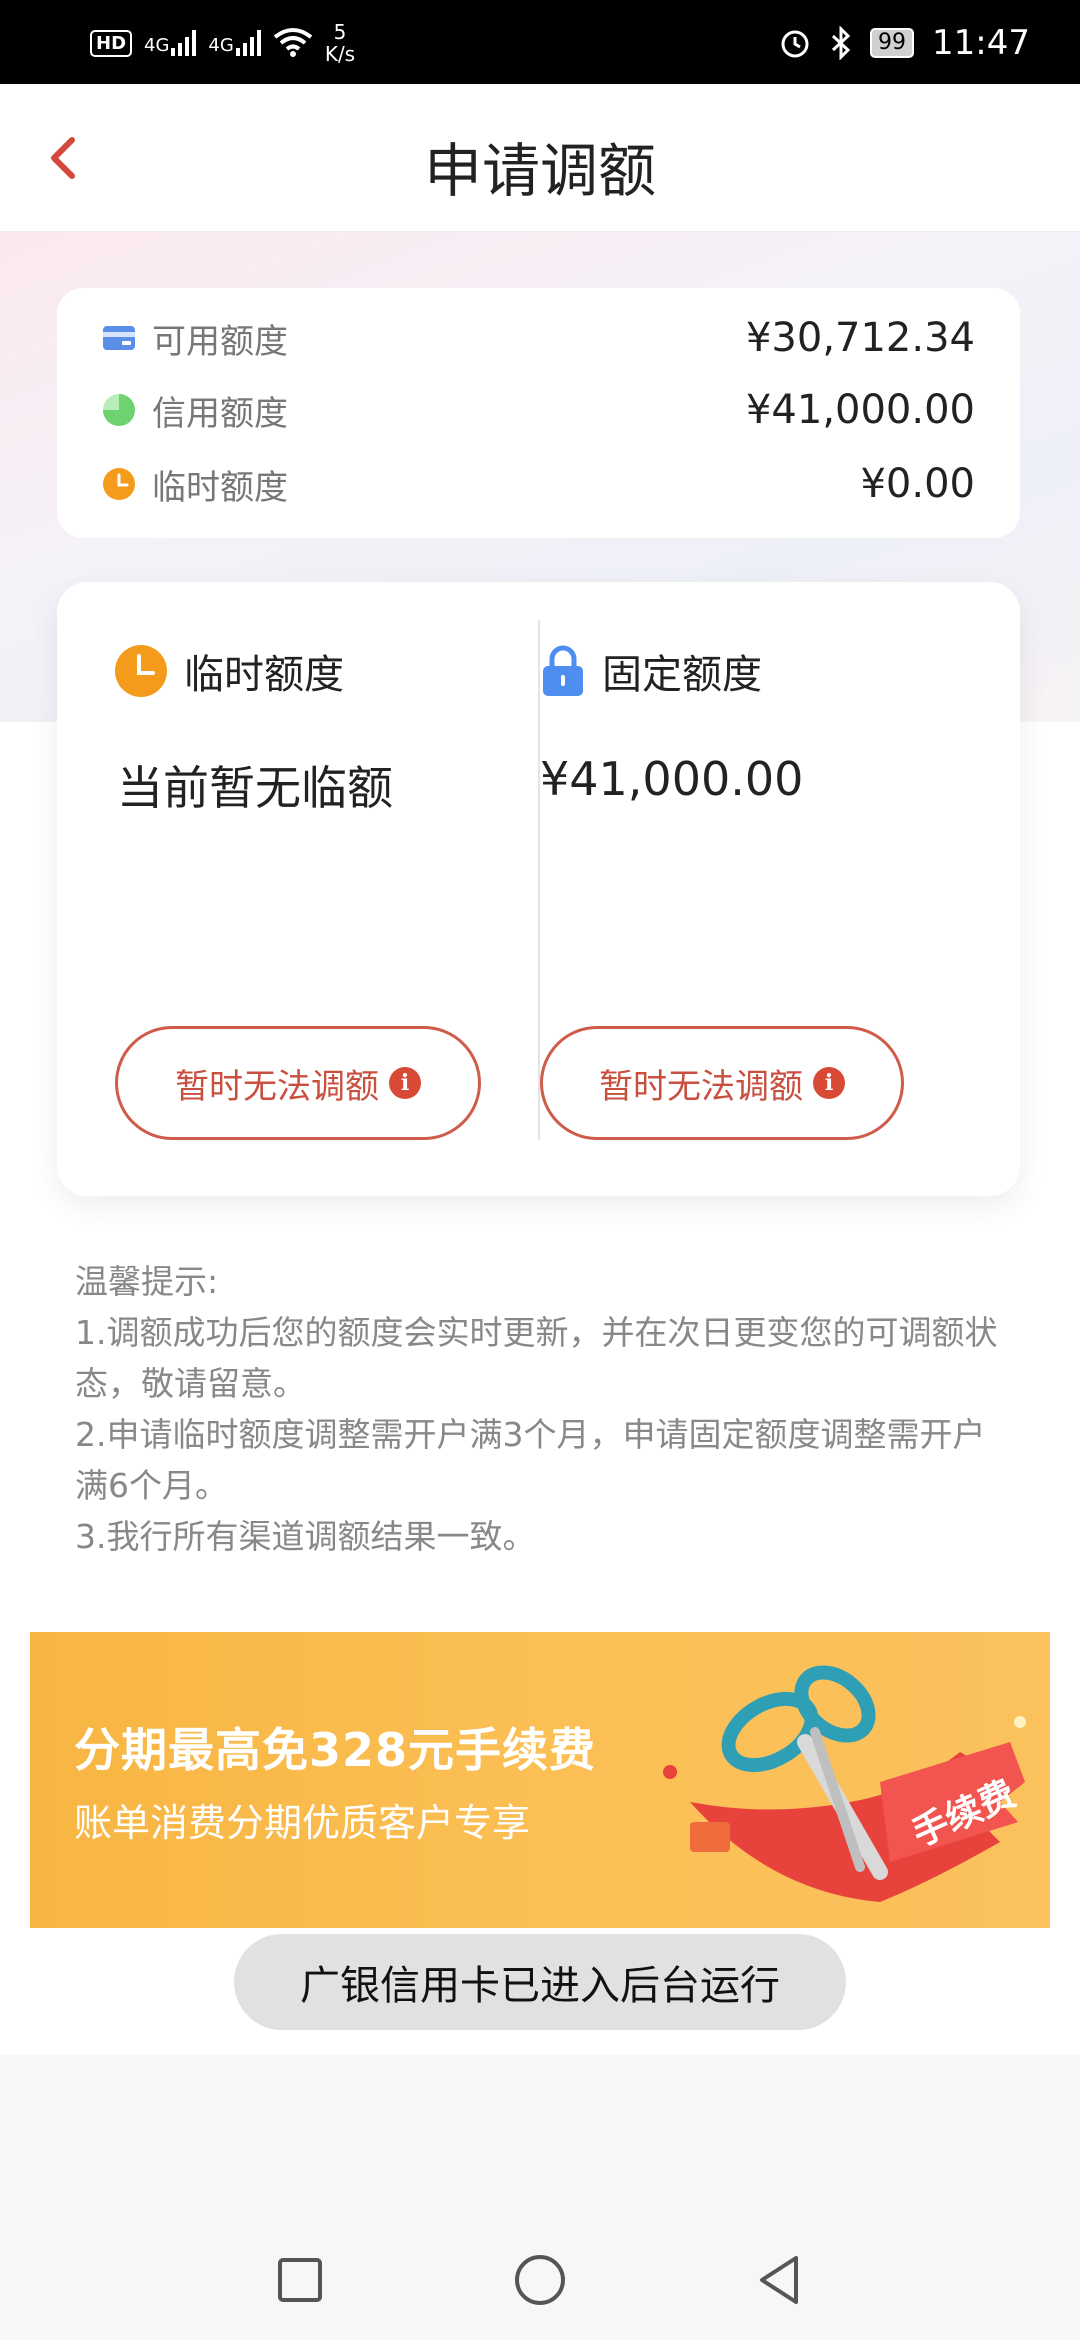 The height and width of the screenshot is (2340, 1080). Describe the element at coordinates (221, 45) in the screenshot. I see `network-type-2: 4G` at that location.